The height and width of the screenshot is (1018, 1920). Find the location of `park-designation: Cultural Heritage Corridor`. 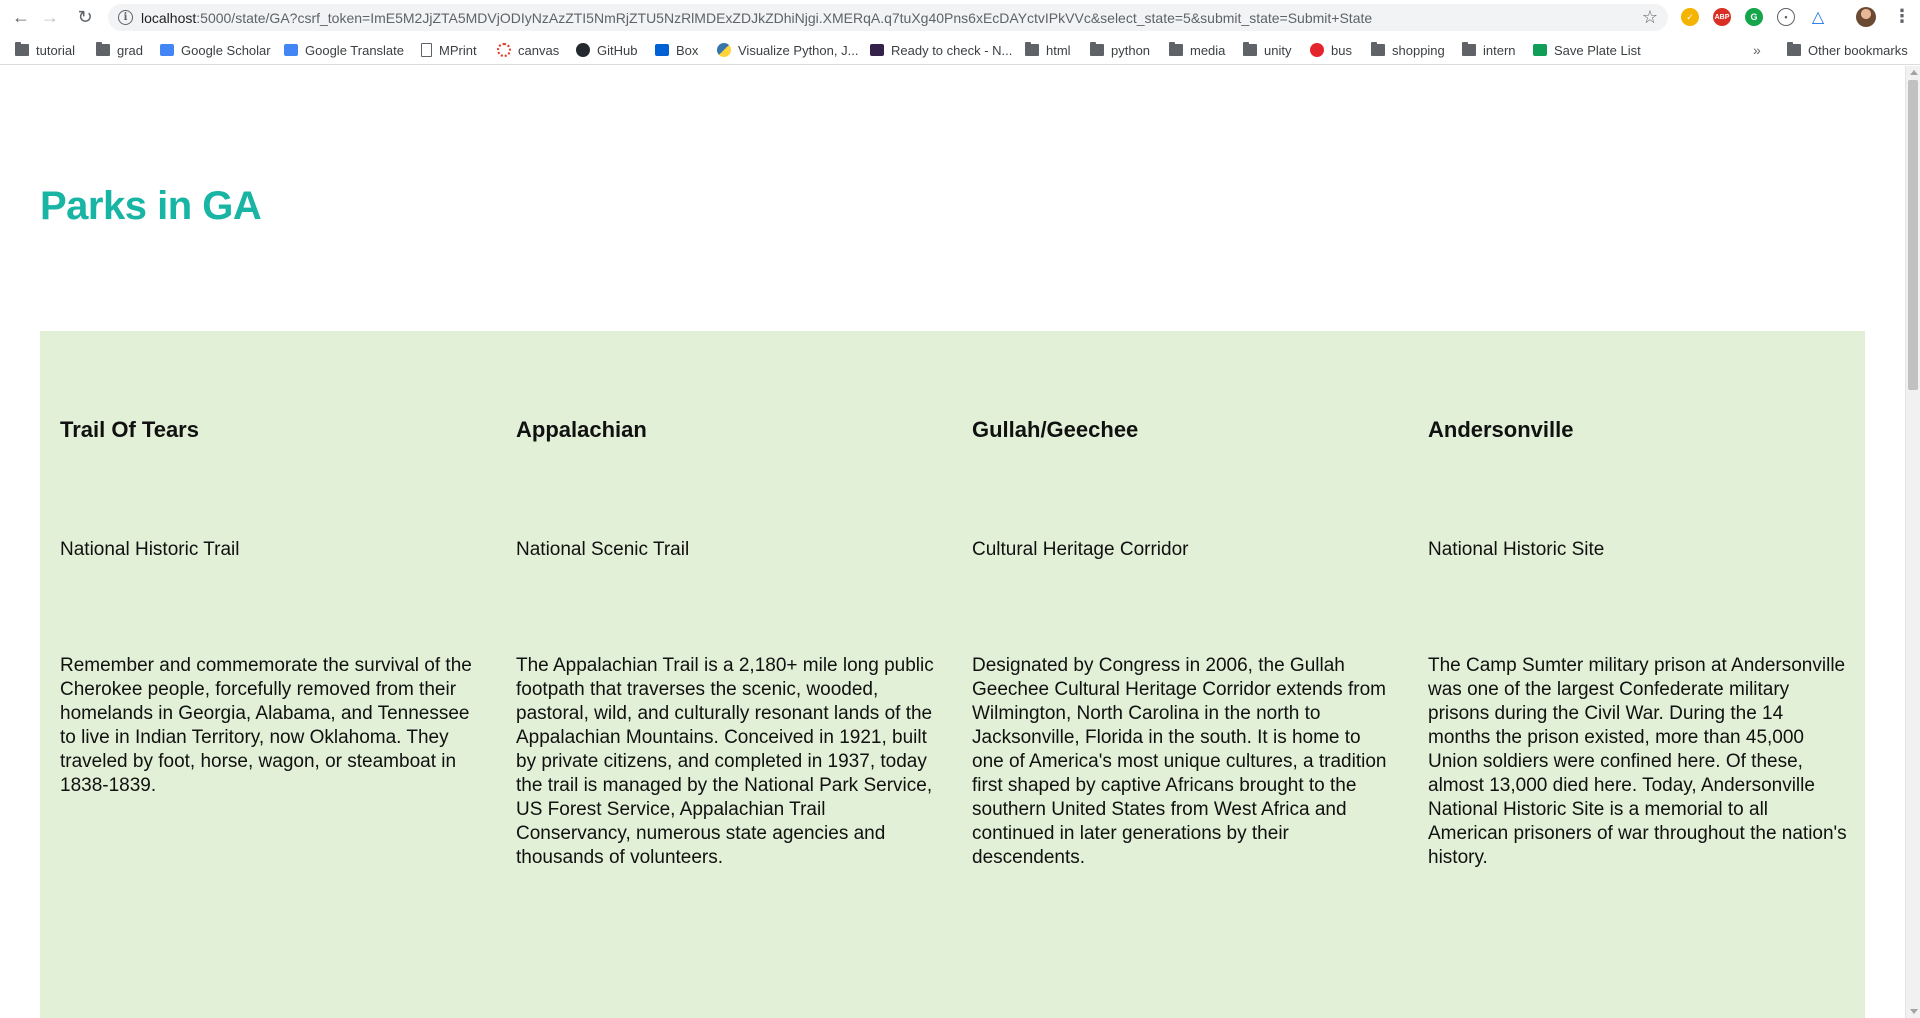

park-designation: Cultural Heritage Corridor is located at coordinates (1080, 549).